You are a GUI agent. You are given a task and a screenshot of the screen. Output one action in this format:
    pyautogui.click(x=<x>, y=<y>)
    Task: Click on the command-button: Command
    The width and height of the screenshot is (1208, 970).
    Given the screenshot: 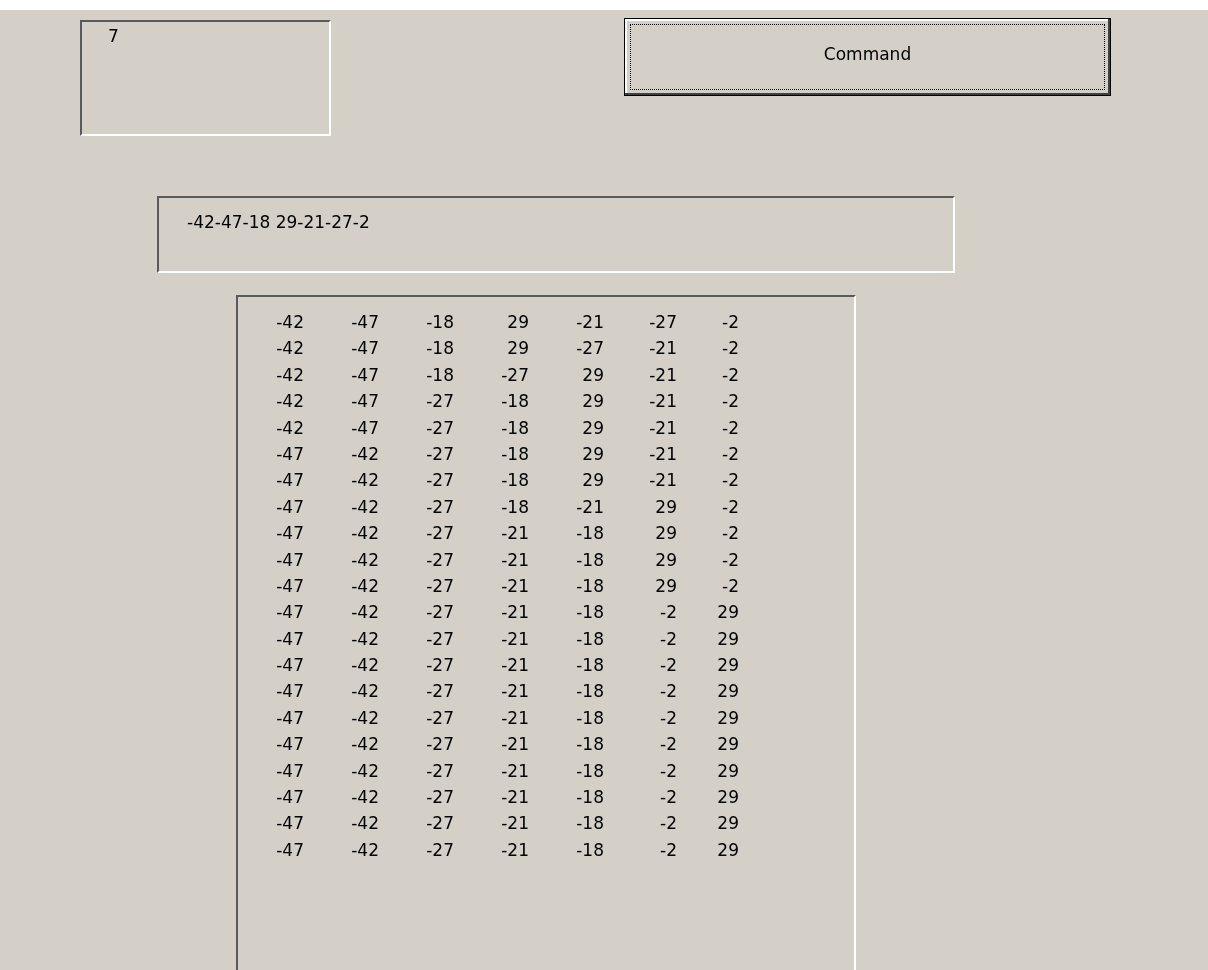 What is the action you would take?
    pyautogui.click(x=867, y=57)
    